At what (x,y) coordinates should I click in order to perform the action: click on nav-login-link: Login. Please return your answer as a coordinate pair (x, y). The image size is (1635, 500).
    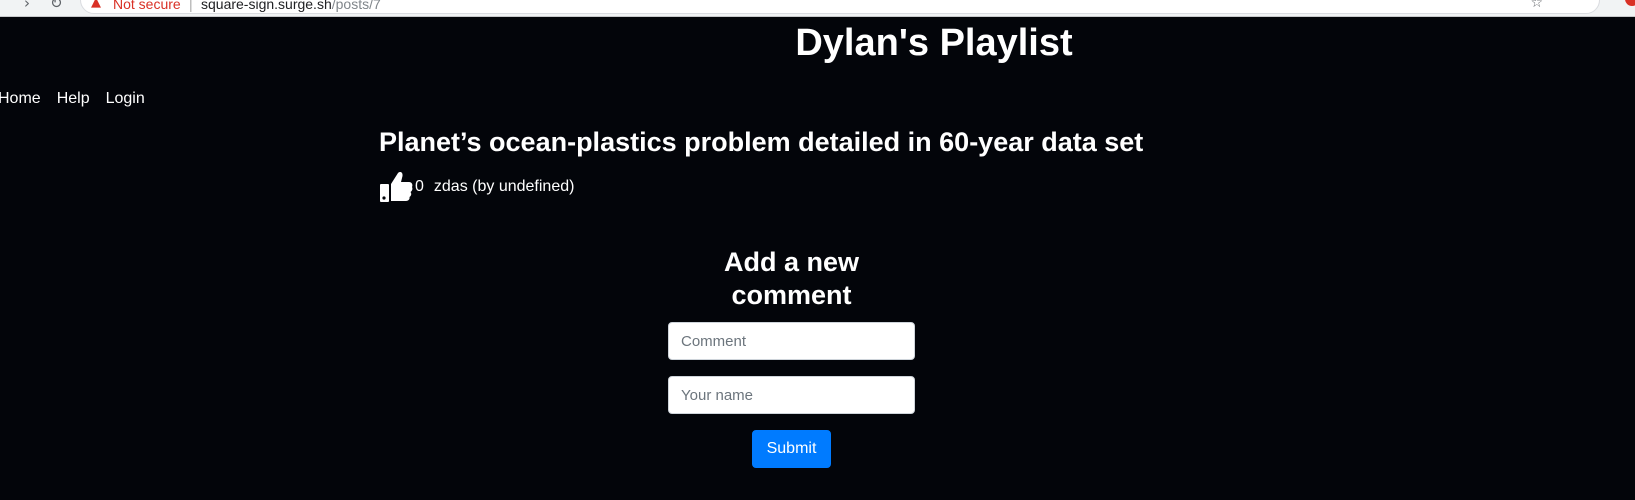
    Looking at the image, I should click on (125, 99).